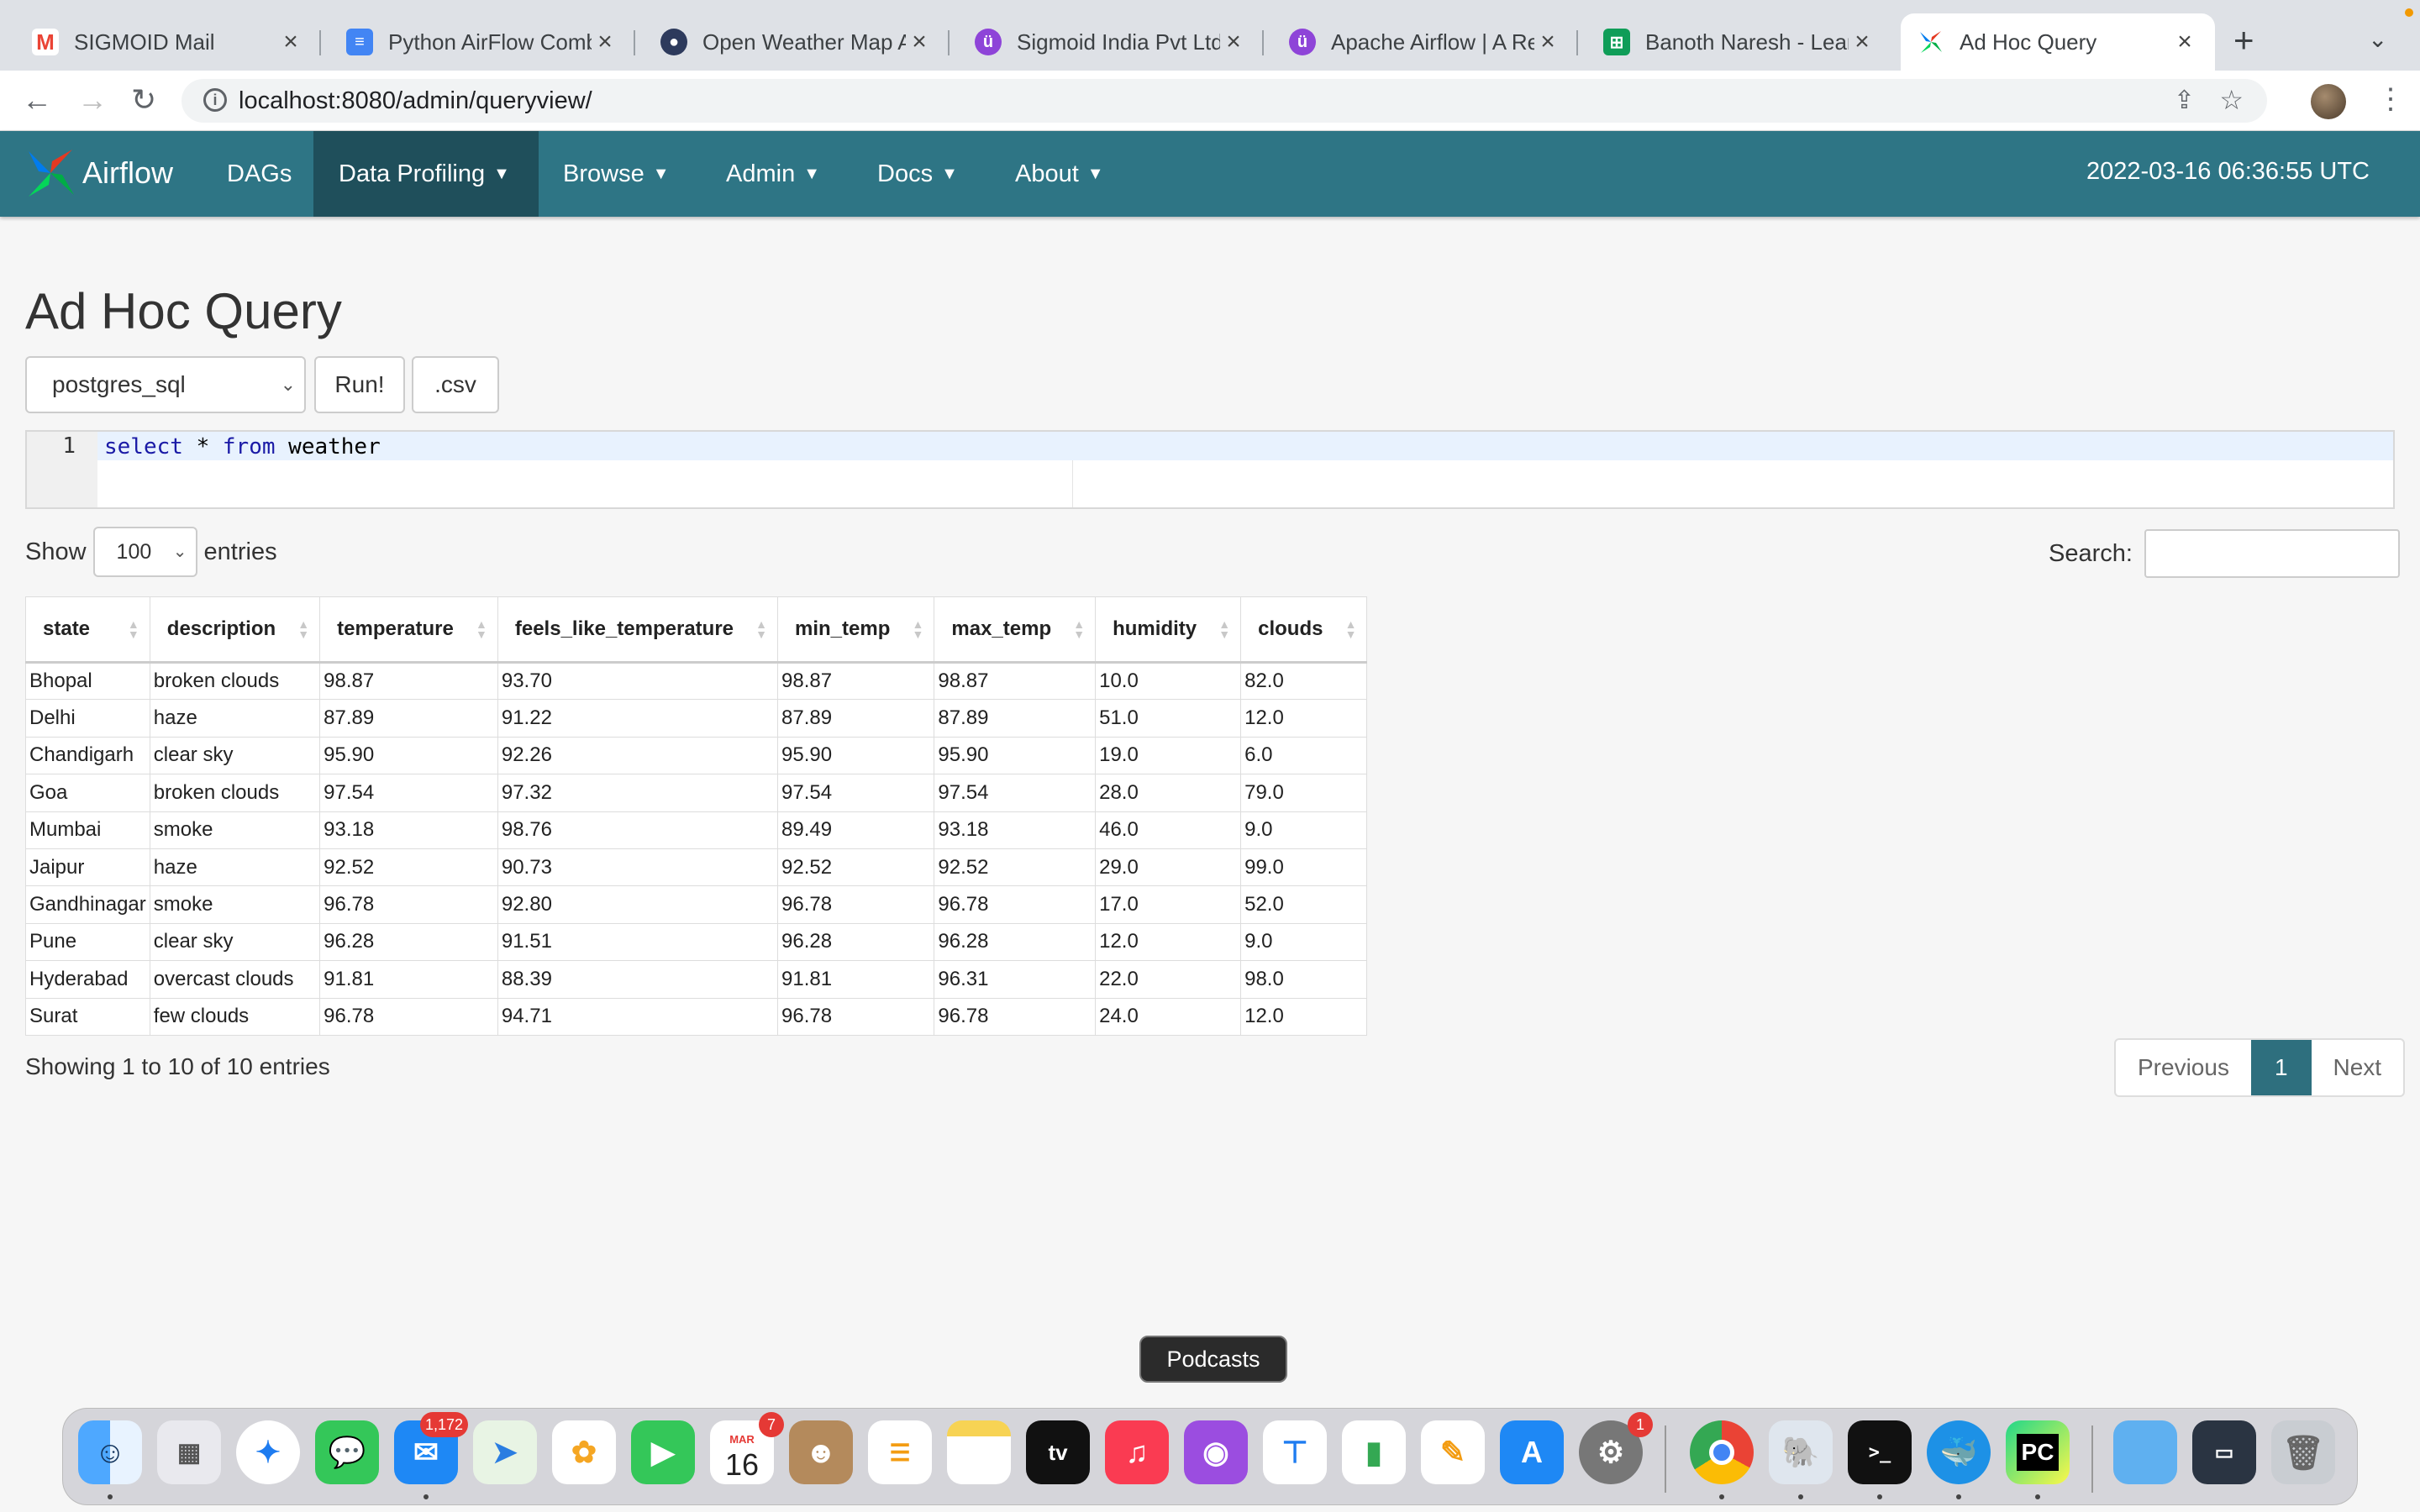  Describe the element at coordinates (1374, 1452) in the screenshot. I see `numbers-icon: ▮` at that location.